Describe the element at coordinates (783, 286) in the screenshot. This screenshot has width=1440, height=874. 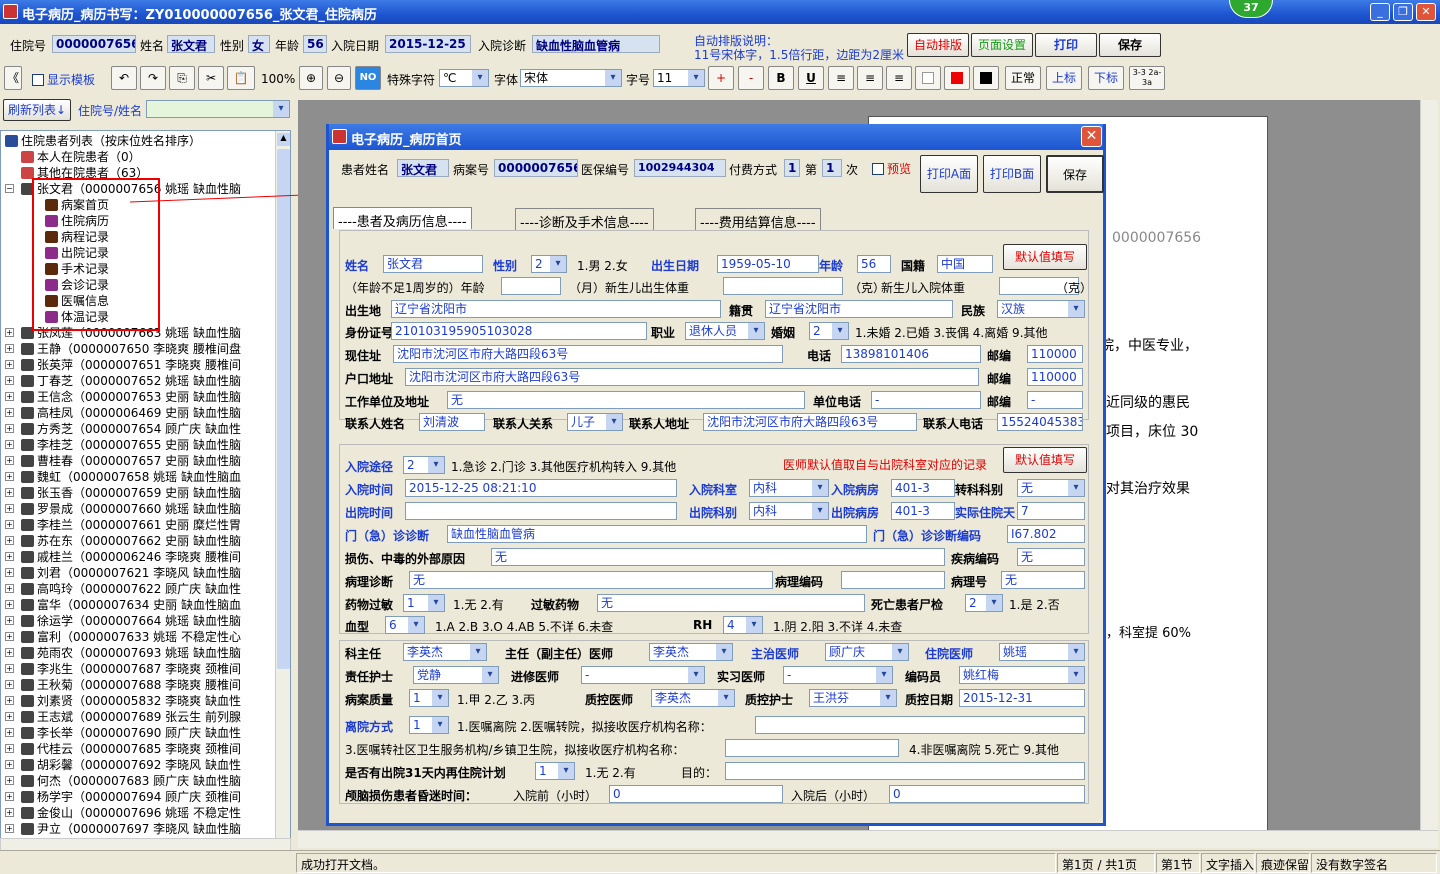
I see `nbw-field` at that location.